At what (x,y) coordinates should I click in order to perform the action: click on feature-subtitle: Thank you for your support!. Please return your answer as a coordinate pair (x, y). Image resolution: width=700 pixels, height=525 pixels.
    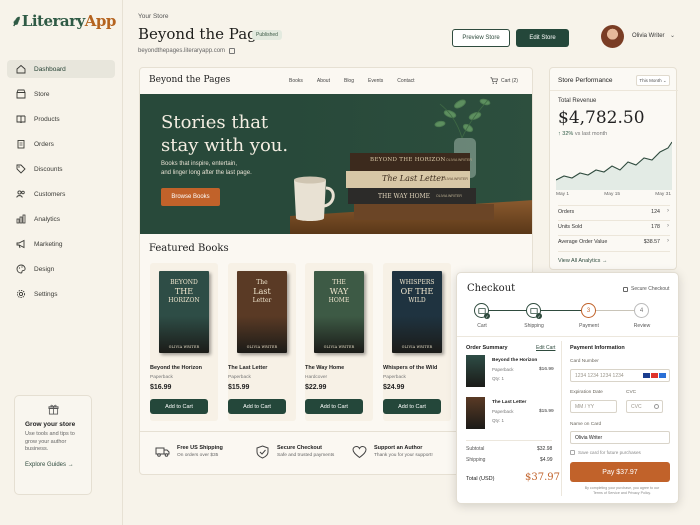
    Looking at the image, I should click on (403, 455).